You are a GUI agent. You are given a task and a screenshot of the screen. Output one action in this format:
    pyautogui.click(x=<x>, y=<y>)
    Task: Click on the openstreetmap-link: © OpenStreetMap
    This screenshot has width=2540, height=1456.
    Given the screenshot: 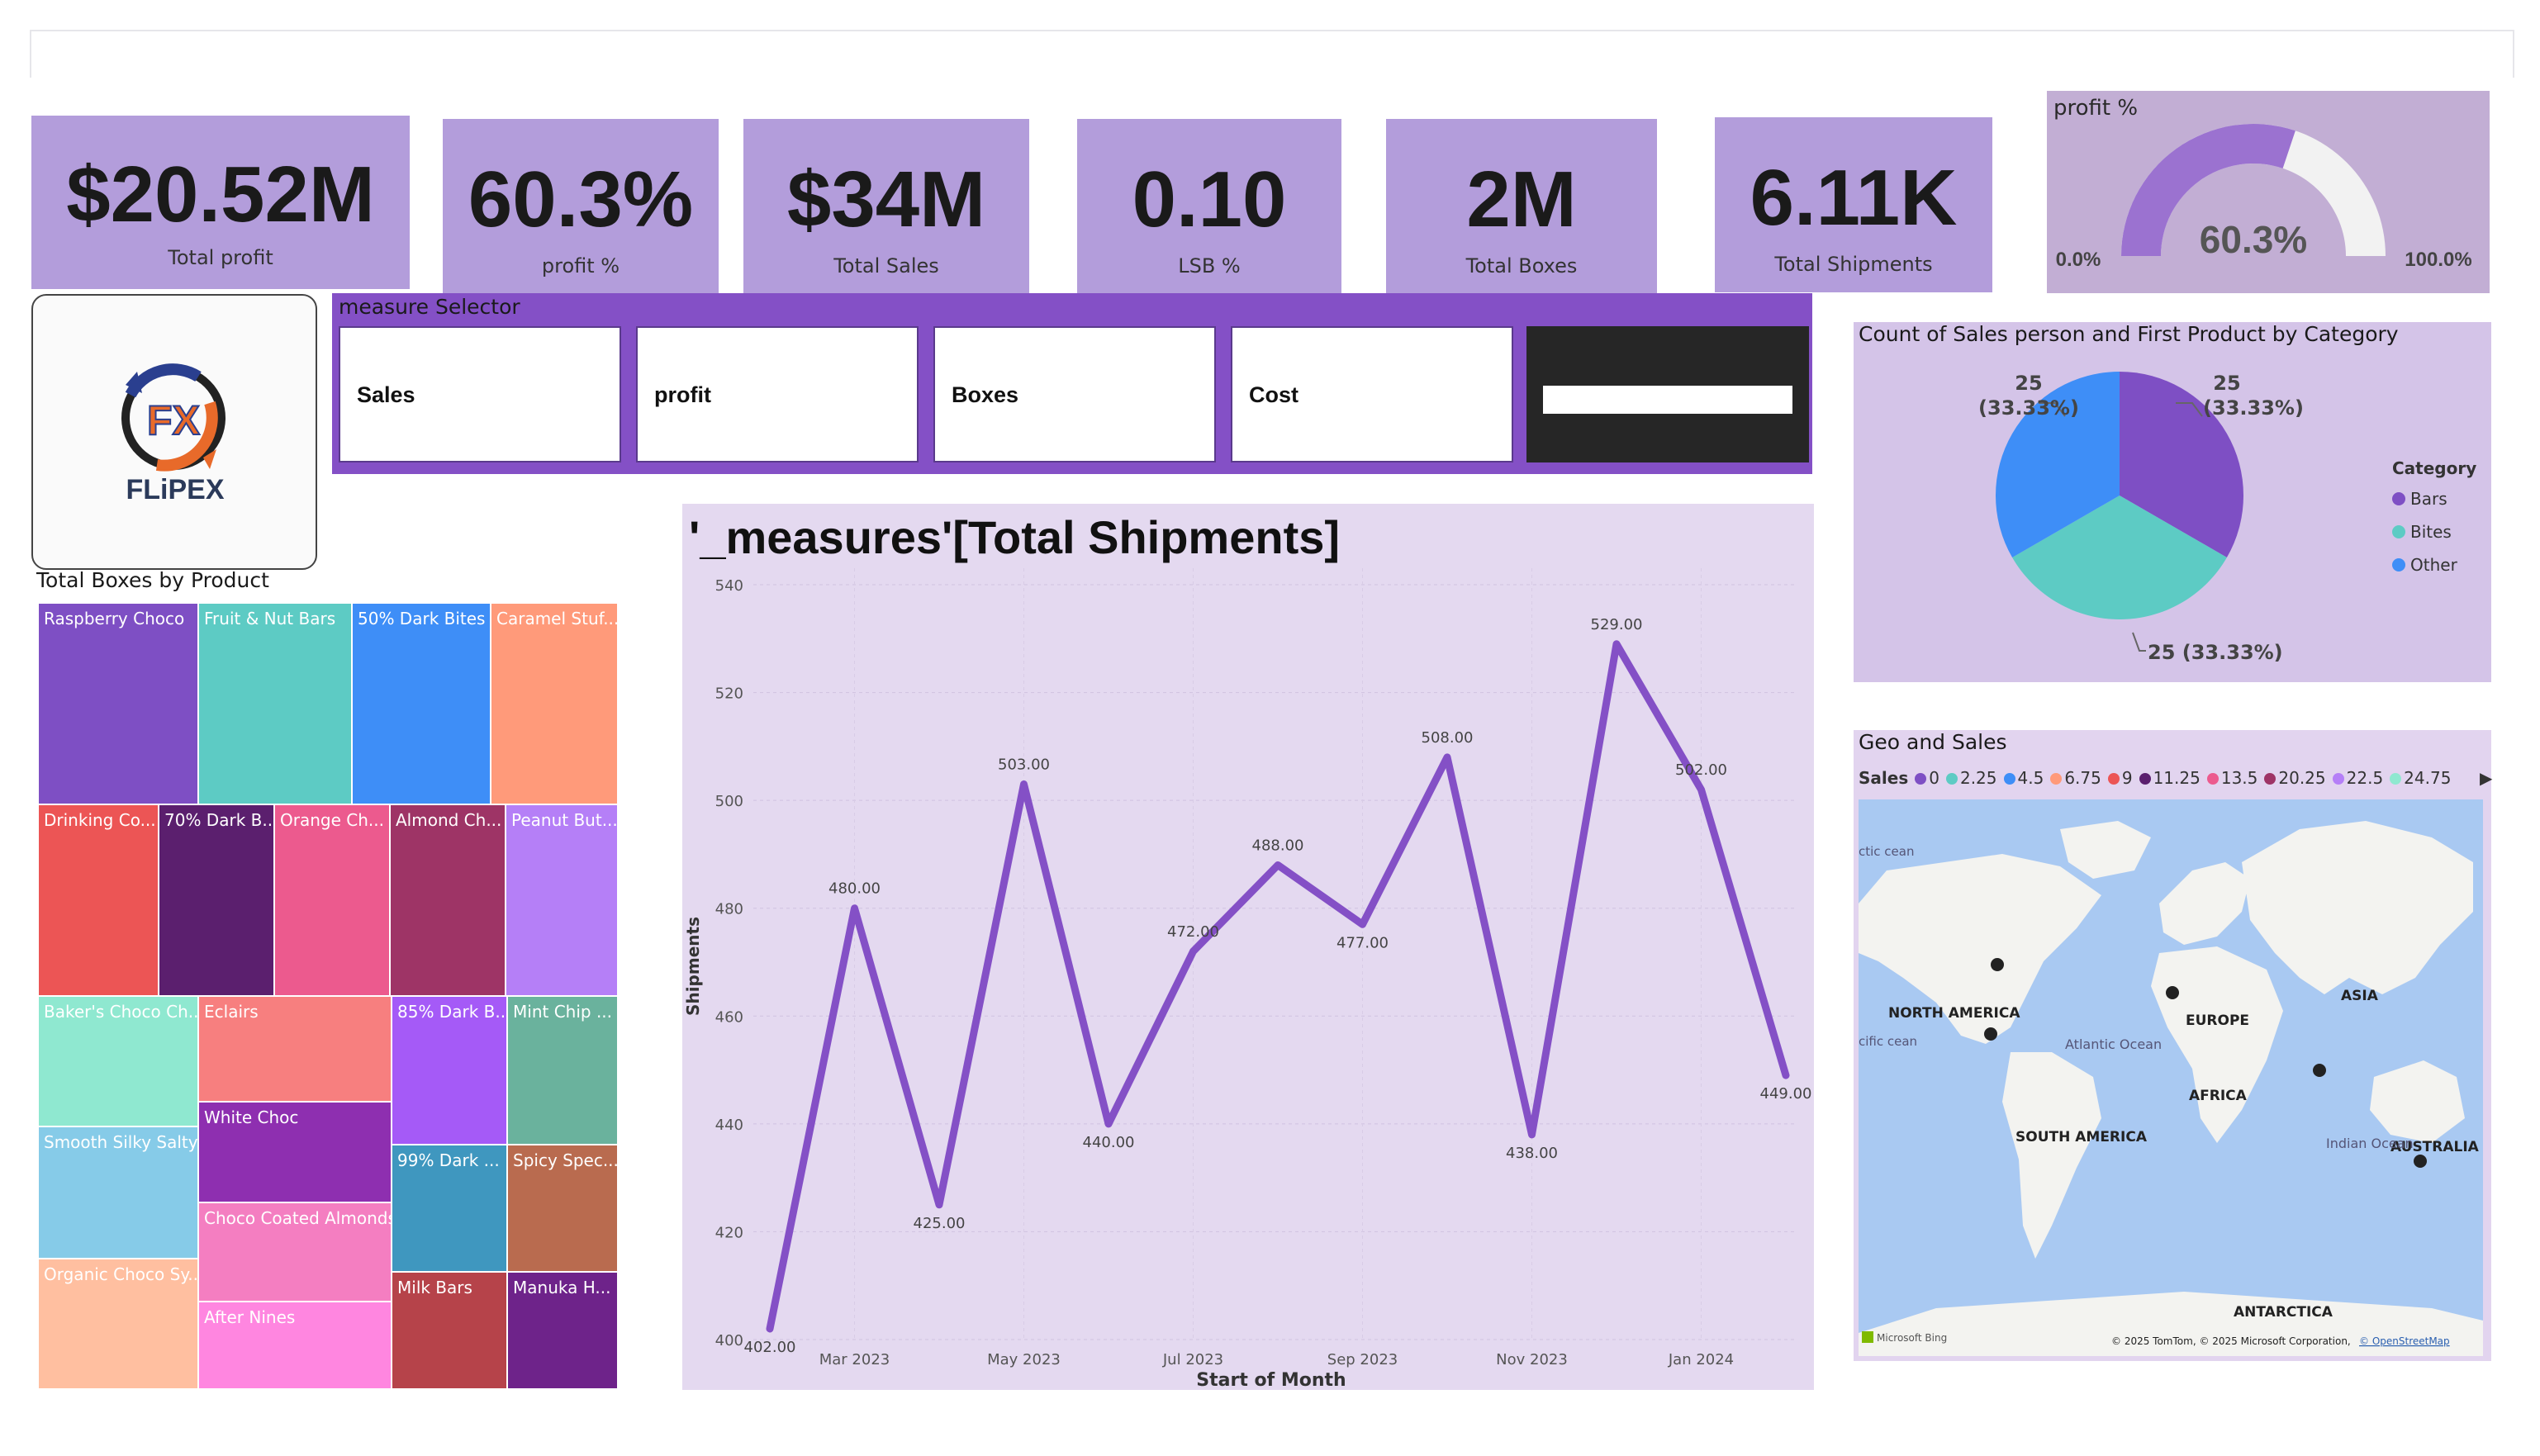 What is the action you would take?
    pyautogui.click(x=2405, y=1341)
    